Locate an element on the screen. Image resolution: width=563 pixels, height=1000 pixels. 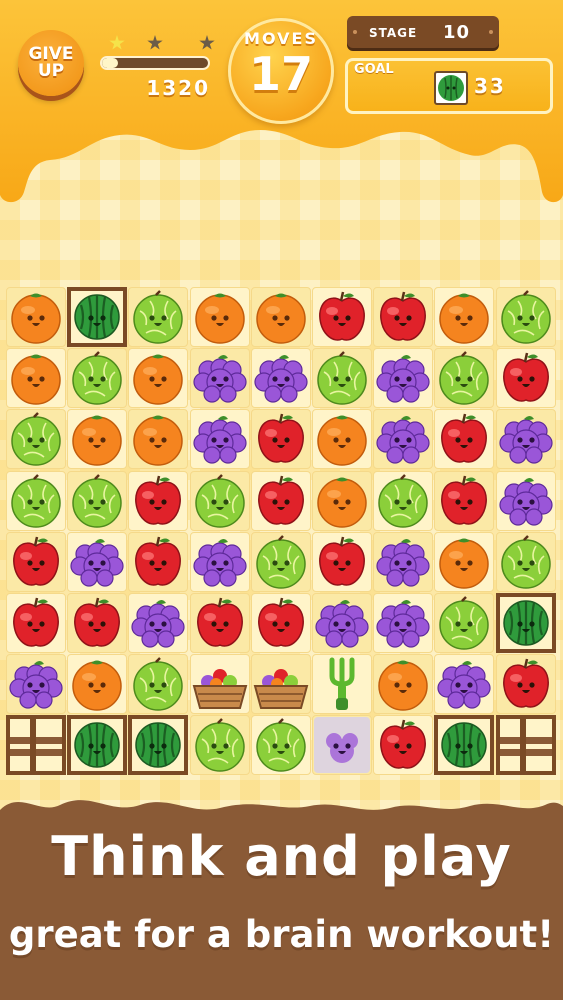
tagline-headline: Think and play is located at coordinates (281, 856).